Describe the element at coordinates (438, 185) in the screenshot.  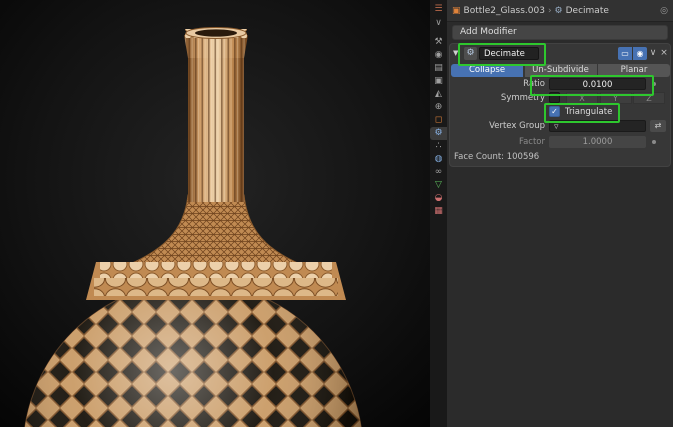
I see `tab-object-data: ▽` at that location.